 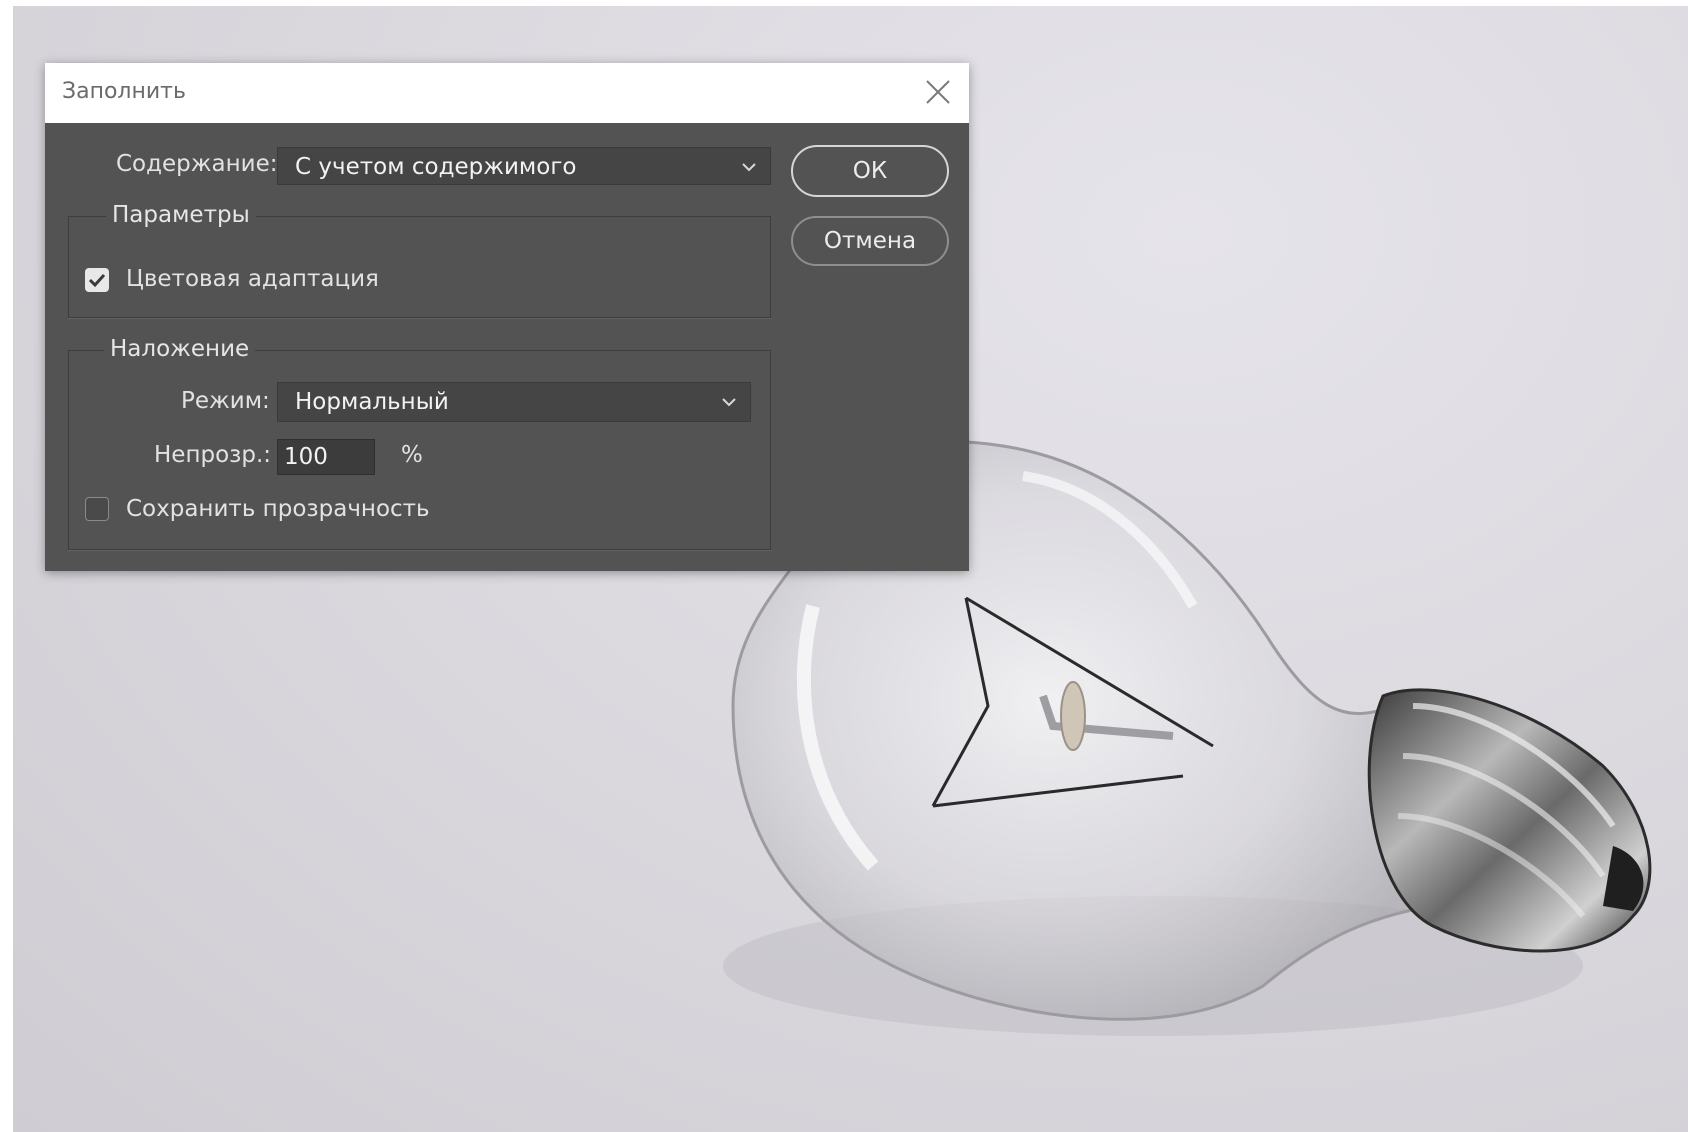 What do you see at coordinates (252, 279) in the screenshot?
I see `color-adaptation-label: Цветовая адаптация` at bounding box center [252, 279].